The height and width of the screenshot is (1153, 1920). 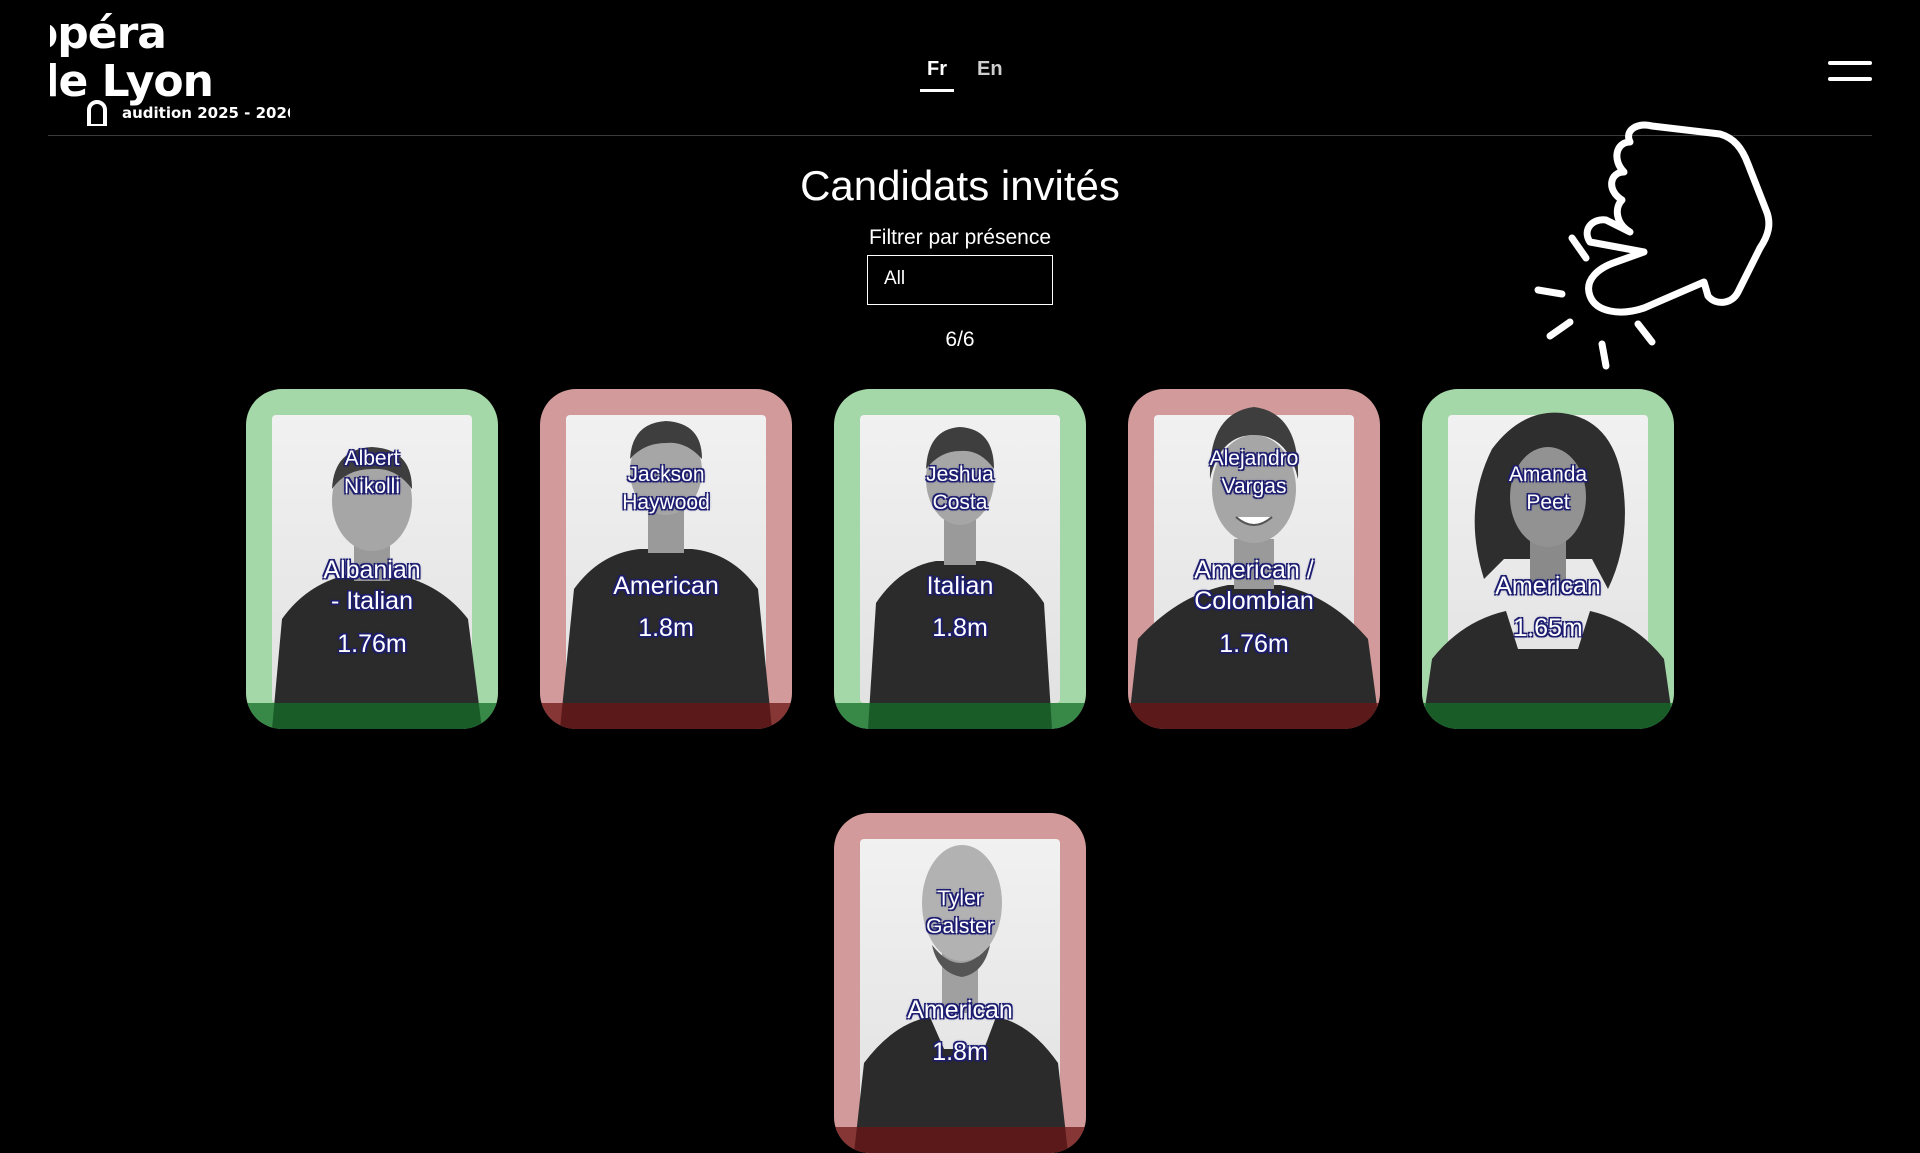 I want to click on candidate-card-jeshua-costa: Jeshua Costa Italian 1.8m, so click(x=960, y=559).